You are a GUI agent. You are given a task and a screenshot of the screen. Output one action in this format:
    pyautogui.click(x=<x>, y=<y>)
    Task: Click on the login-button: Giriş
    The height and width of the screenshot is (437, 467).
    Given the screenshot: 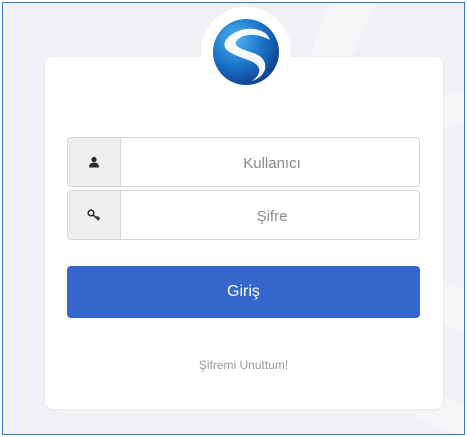 What is the action you would take?
    pyautogui.click(x=243, y=292)
    